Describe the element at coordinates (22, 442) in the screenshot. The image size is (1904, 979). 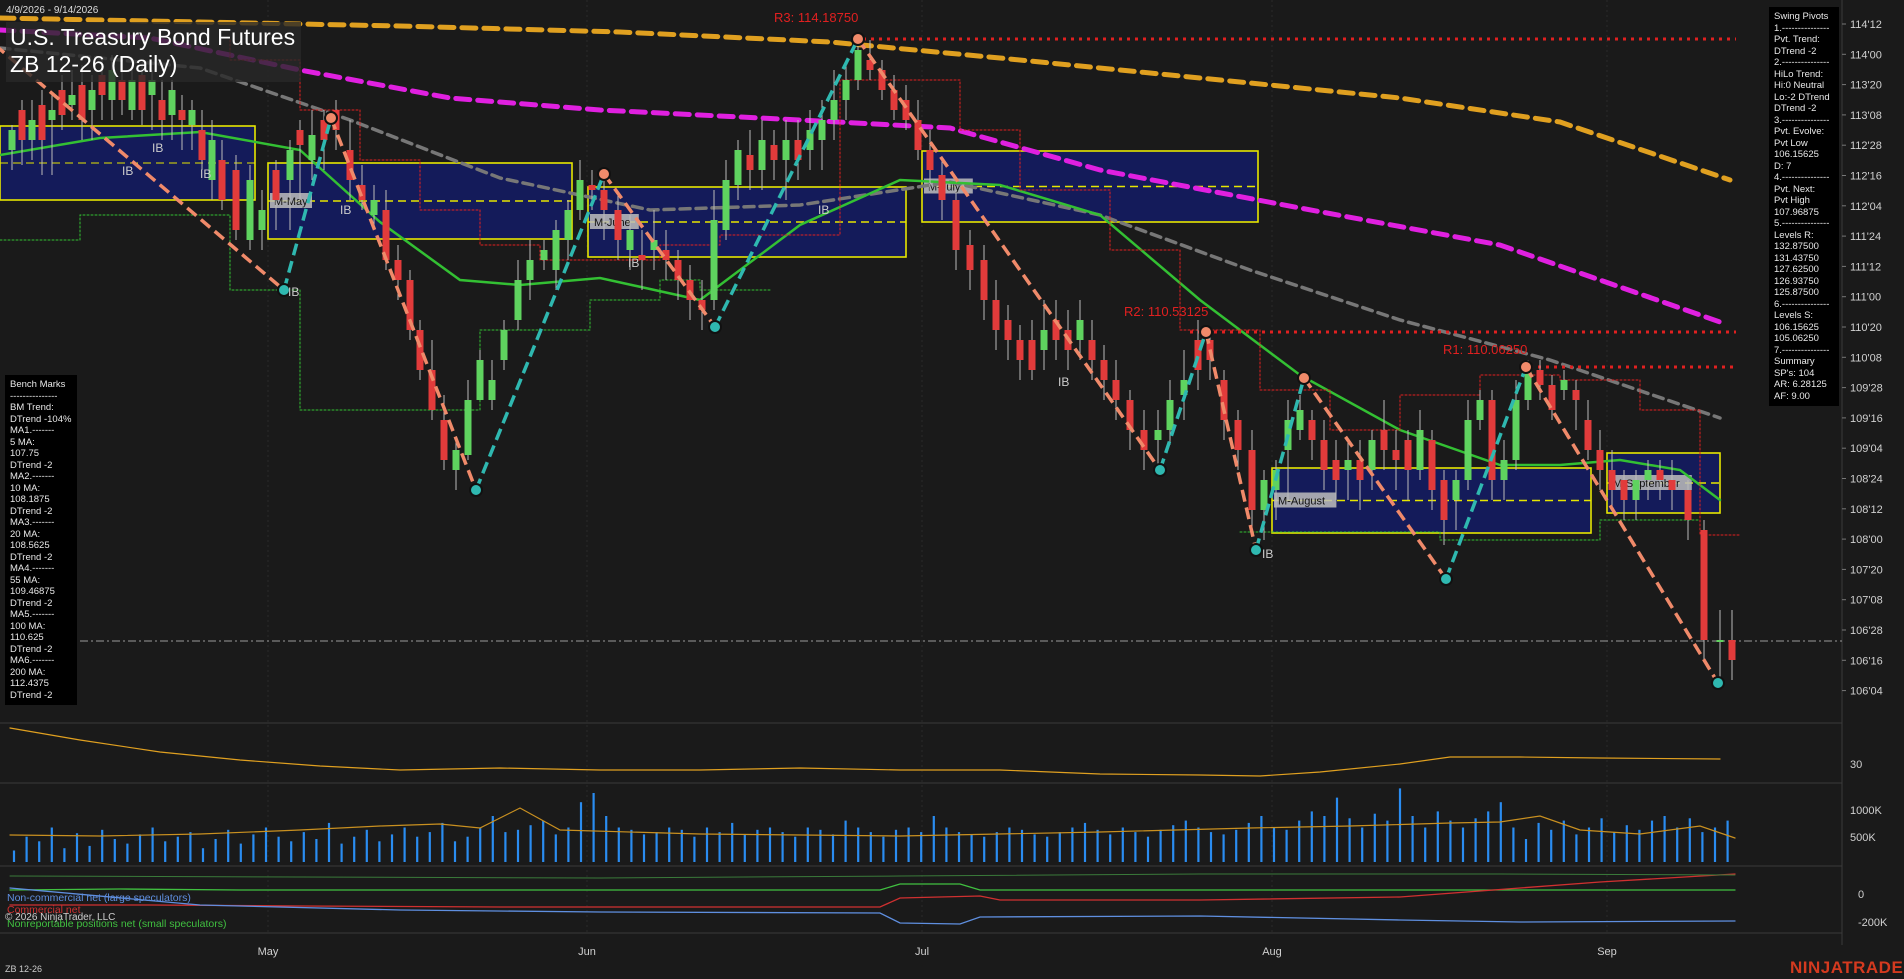
I see `benchmarks-line: 5 MA:` at that location.